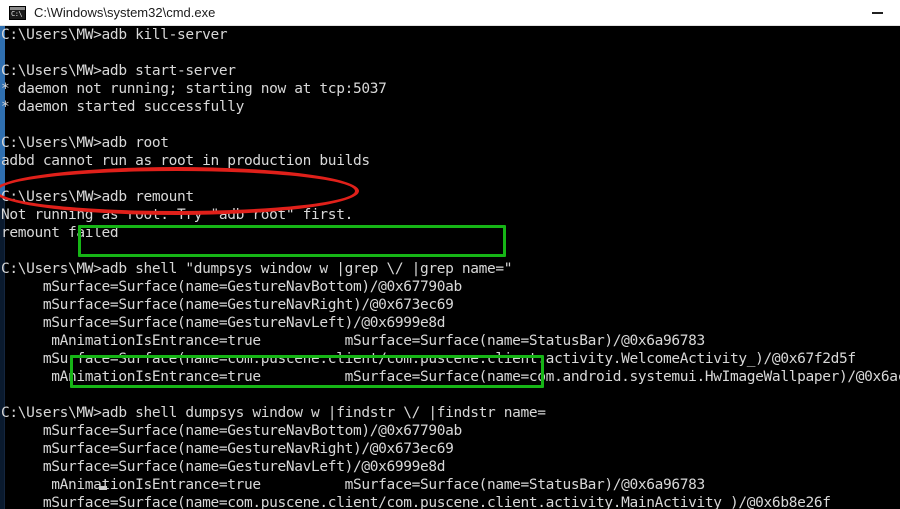  I want to click on window-titlebar: C:\ C:\Windows\system32\cmd.exe, so click(450, 13).